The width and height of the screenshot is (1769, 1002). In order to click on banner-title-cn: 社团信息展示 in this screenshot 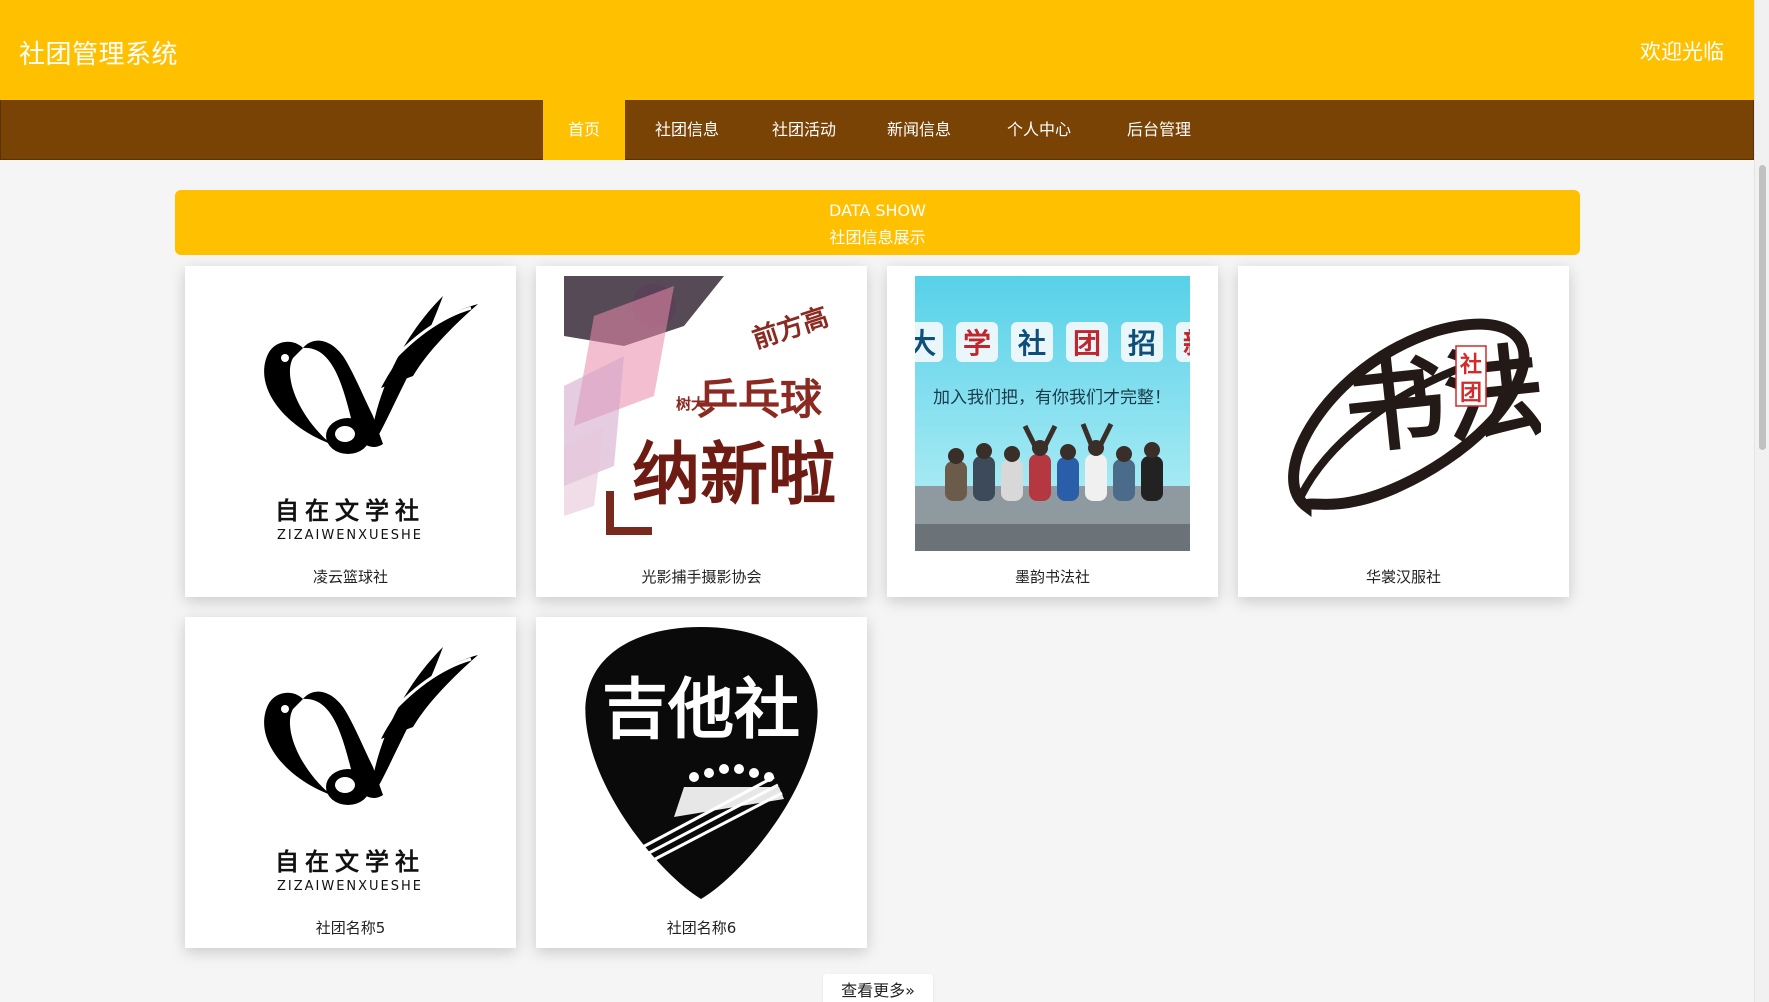, I will do `click(877, 237)`.